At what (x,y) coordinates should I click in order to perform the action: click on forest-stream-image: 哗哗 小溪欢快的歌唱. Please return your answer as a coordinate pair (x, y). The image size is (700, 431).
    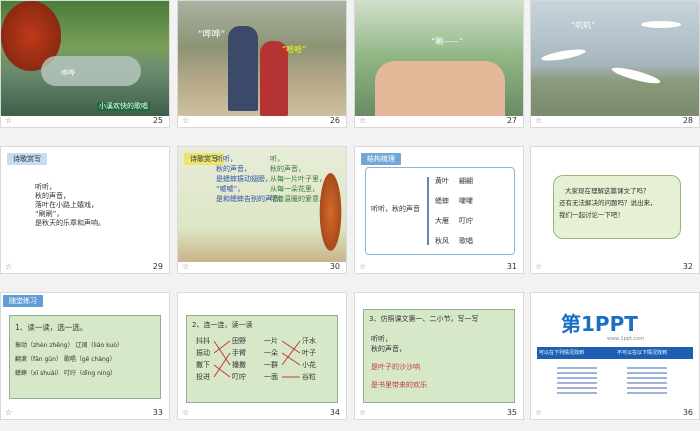
    Looking at the image, I should click on (85, 58).